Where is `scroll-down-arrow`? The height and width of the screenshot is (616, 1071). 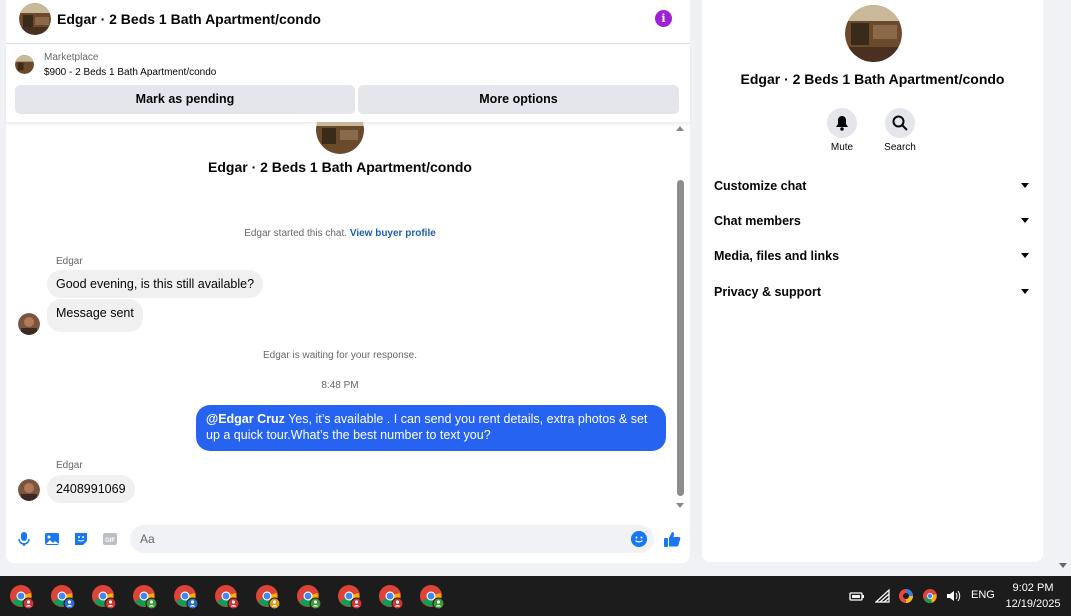 scroll-down-arrow is located at coordinates (680, 505).